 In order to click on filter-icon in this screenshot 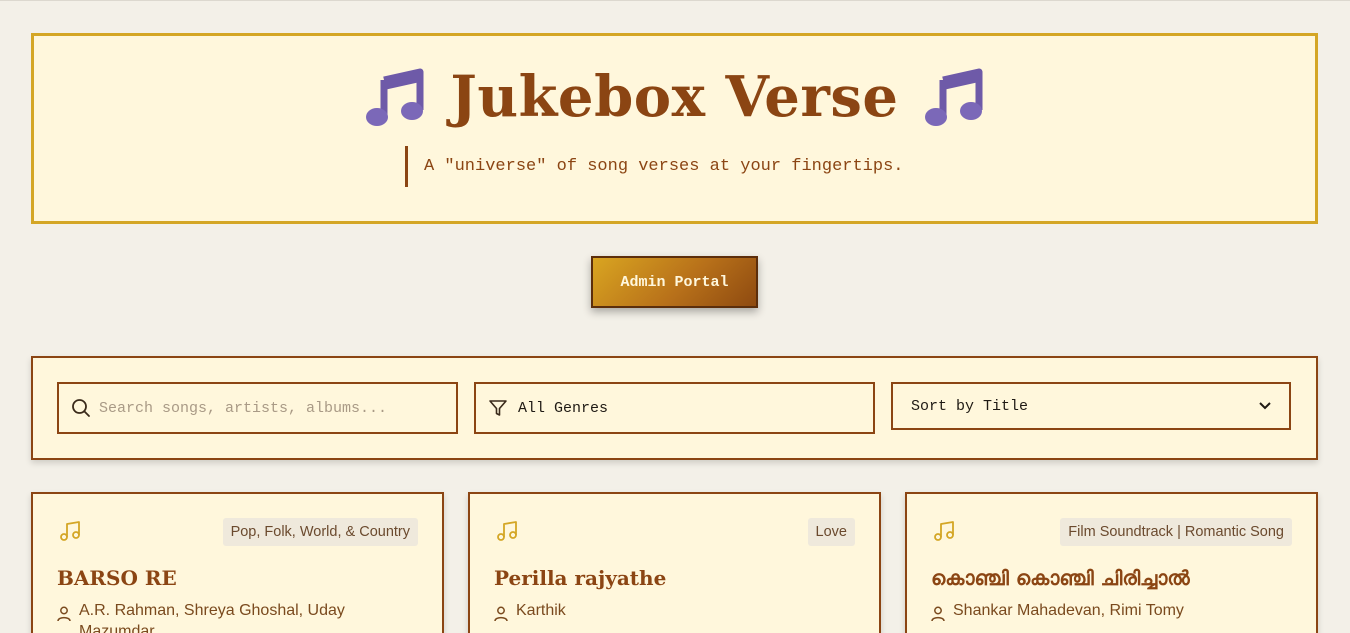, I will do `click(498, 408)`.